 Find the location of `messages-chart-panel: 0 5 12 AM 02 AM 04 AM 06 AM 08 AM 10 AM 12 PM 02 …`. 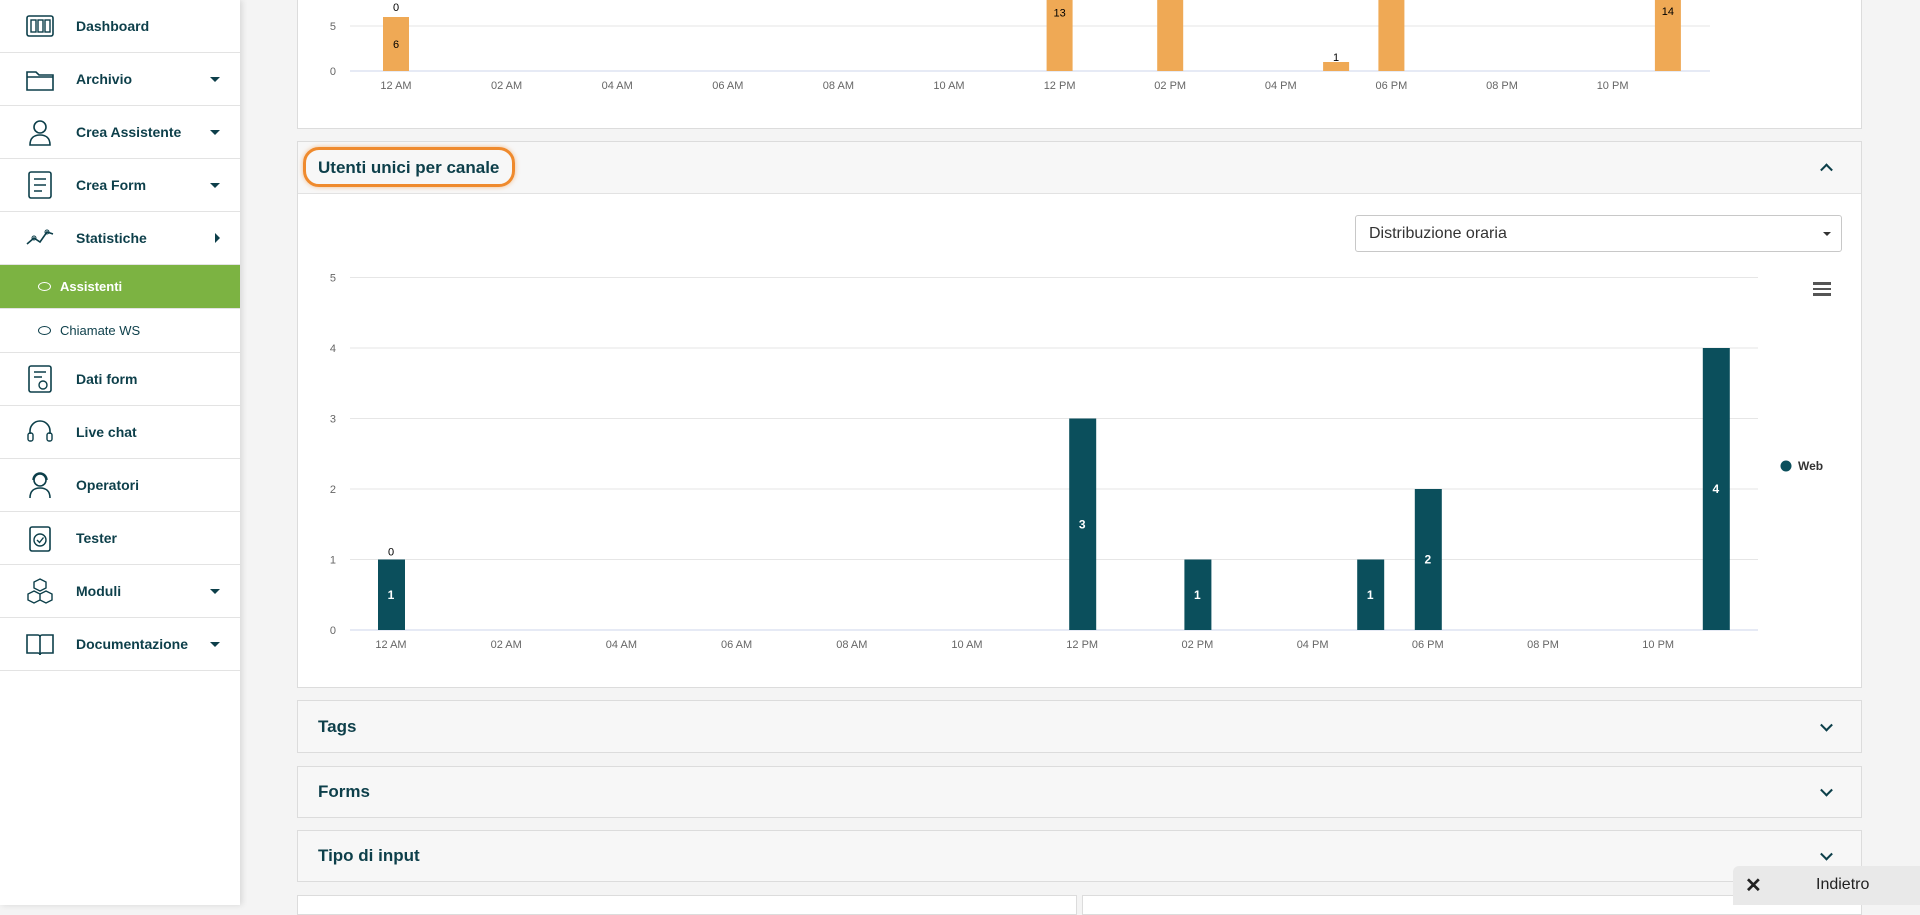

messages-chart-panel: 0 5 12 AM 02 AM 04 AM 06 AM 08 AM 10 AM 12 PM 02 … is located at coordinates (1079, 64).